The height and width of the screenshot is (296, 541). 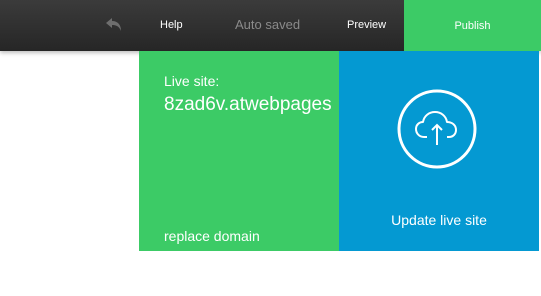 What do you see at coordinates (192, 81) in the screenshot?
I see `live-site-label: Live site:` at bounding box center [192, 81].